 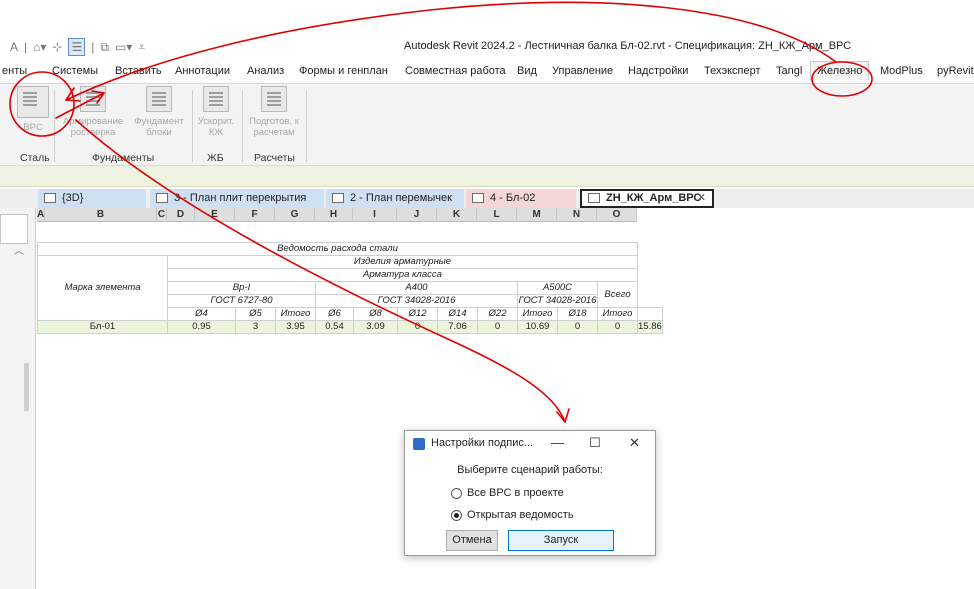 I want to click on column-letter: I, so click(x=375, y=215).